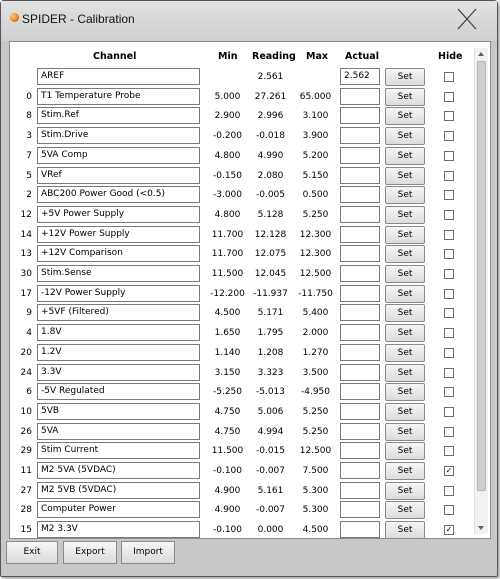 Image resolution: width=500 pixels, height=579 pixels. I want to click on import-button: Import, so click(148, 552).